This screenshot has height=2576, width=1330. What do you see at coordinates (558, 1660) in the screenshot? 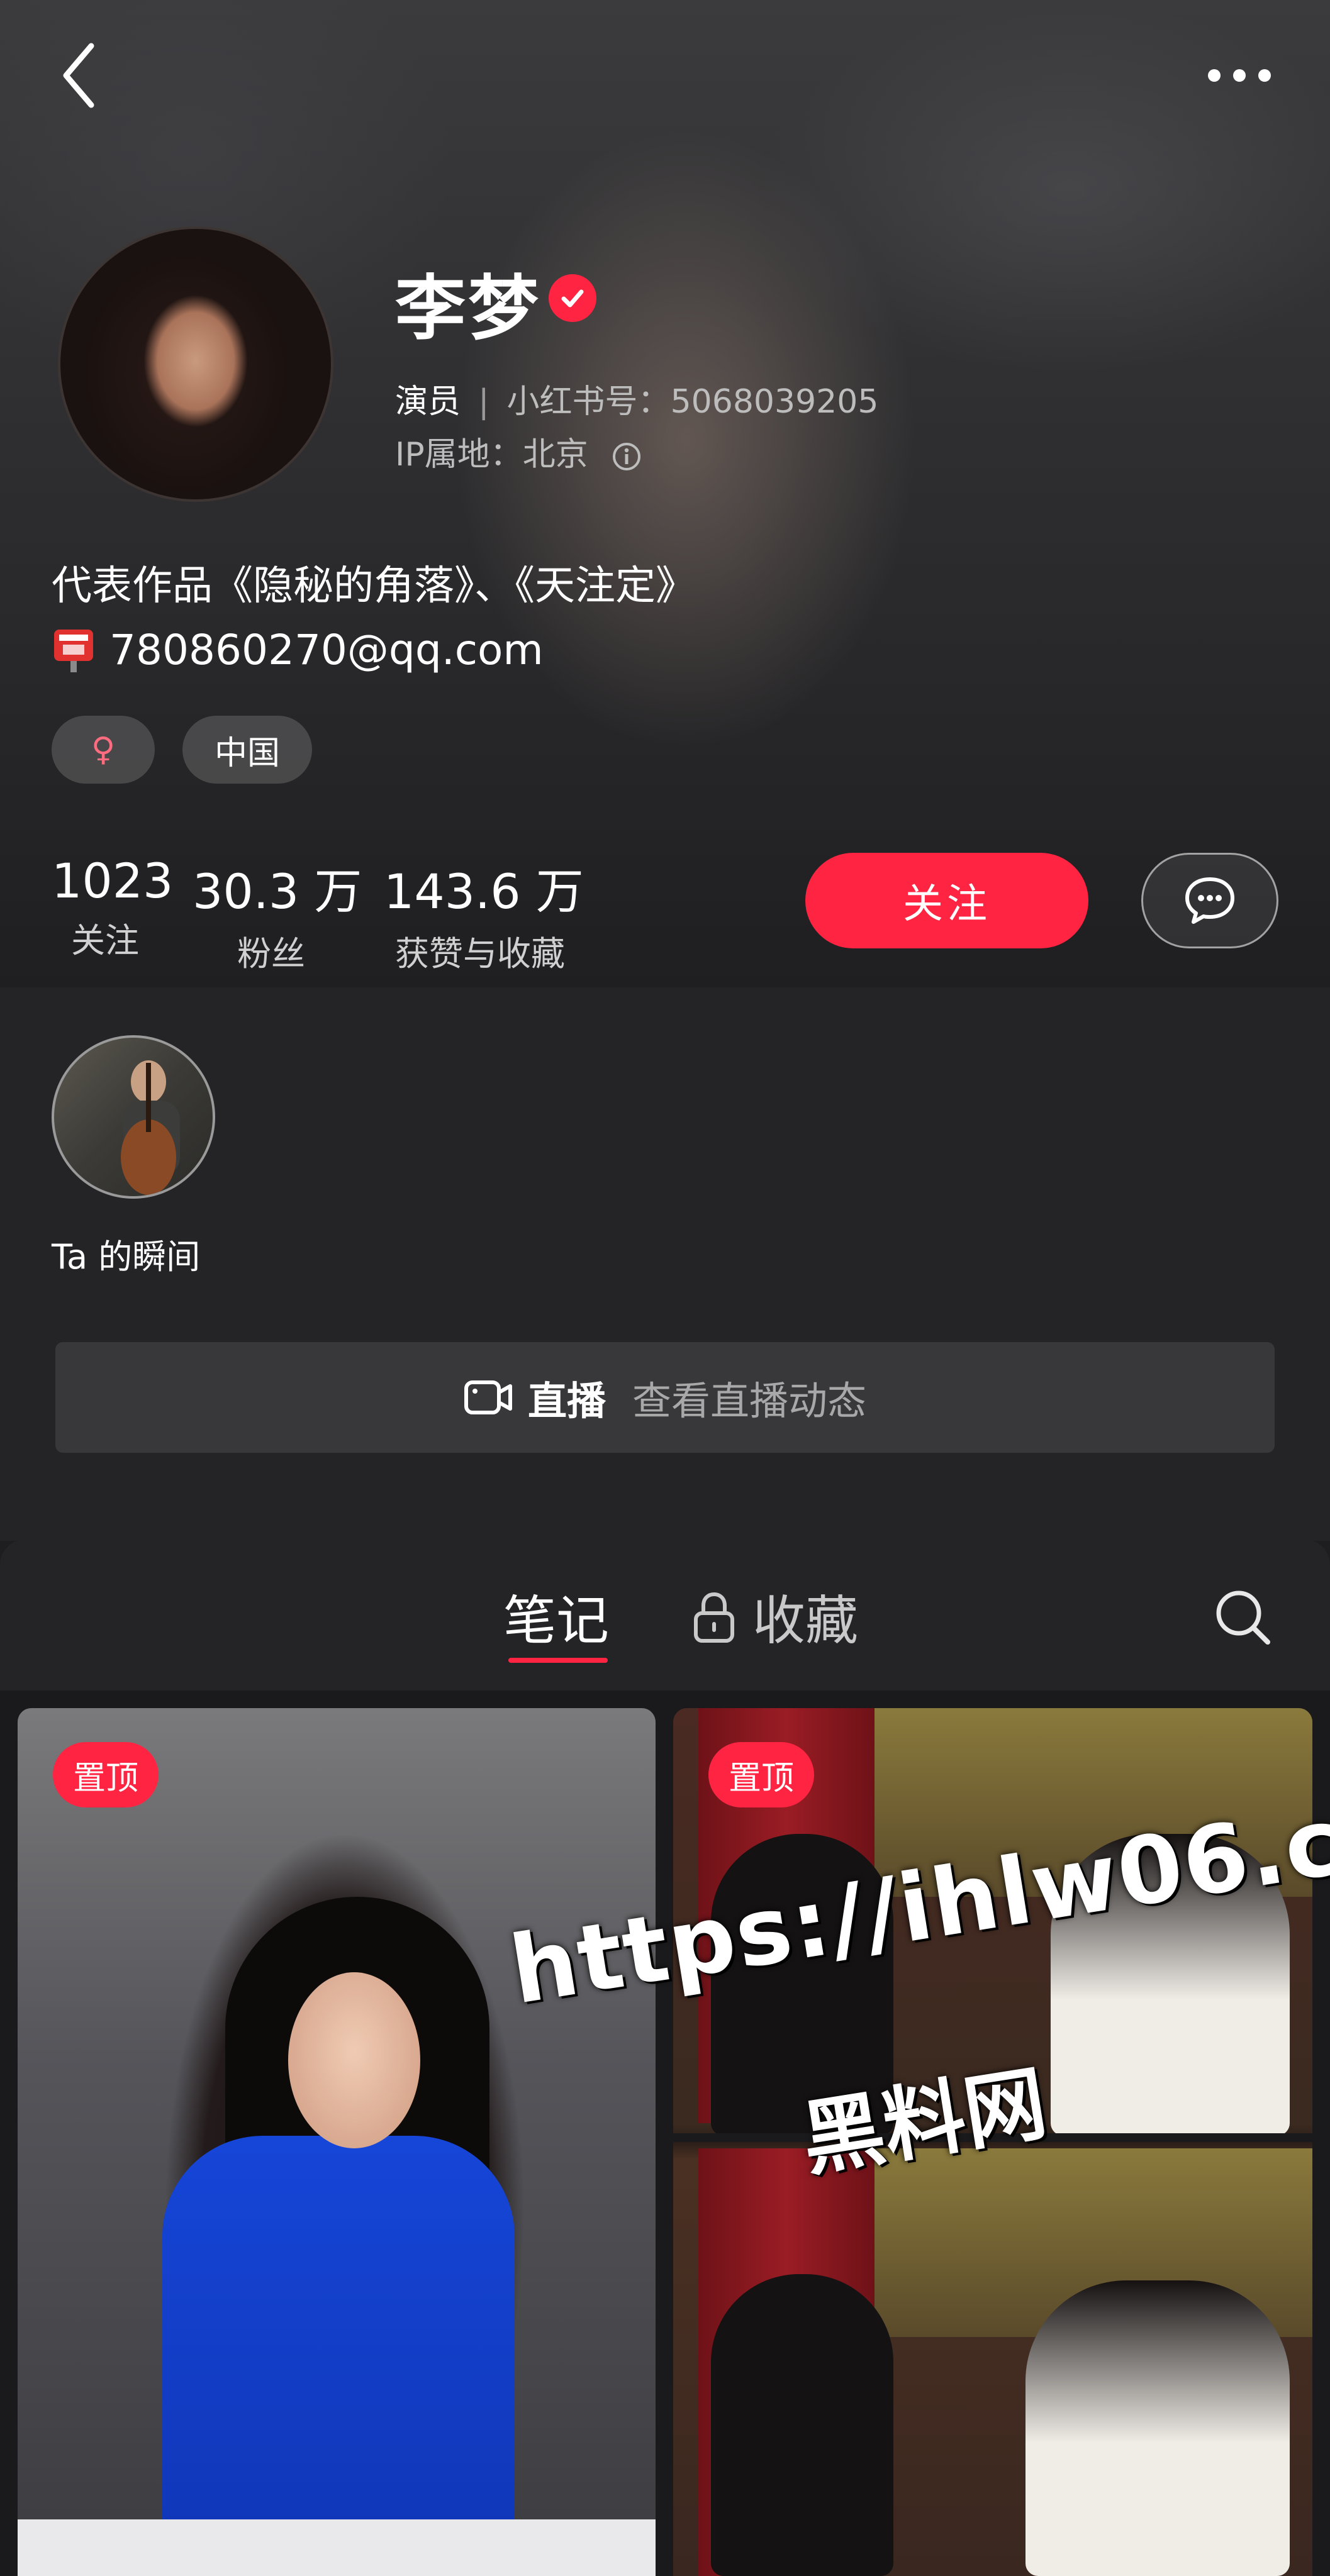
I see `active-tab-indicator` at bounding box center [558, 1660].